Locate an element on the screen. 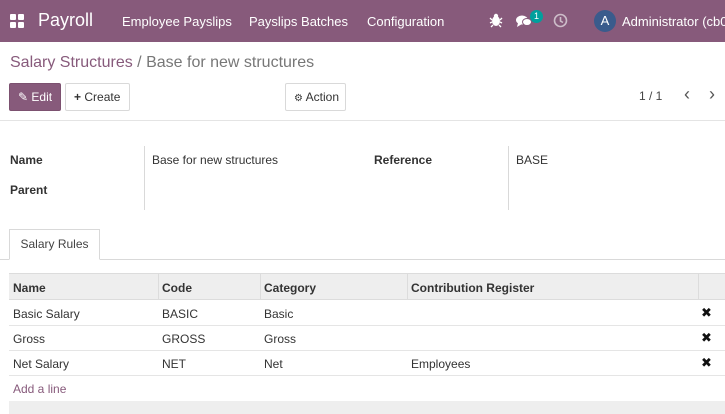  table-row: Gross GROSS Gross ✖ is located at coordinates (367, 338).